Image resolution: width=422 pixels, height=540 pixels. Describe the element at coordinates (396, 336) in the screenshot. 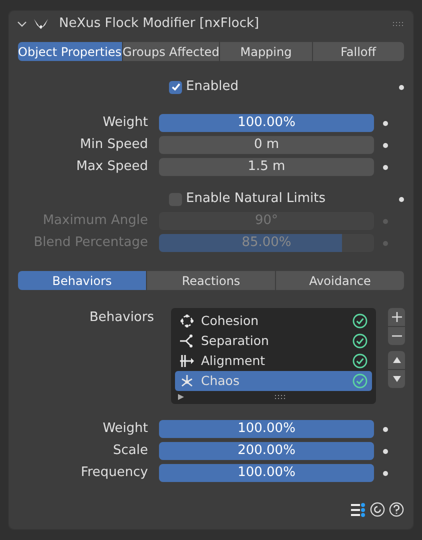

I see `remove-button` at that location.